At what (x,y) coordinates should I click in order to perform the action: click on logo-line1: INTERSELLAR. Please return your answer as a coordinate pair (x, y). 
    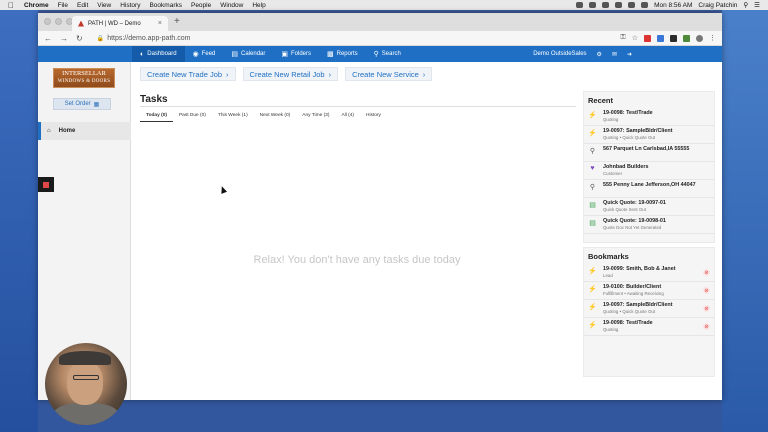
    Looking at the image, I should click on (84, 73).